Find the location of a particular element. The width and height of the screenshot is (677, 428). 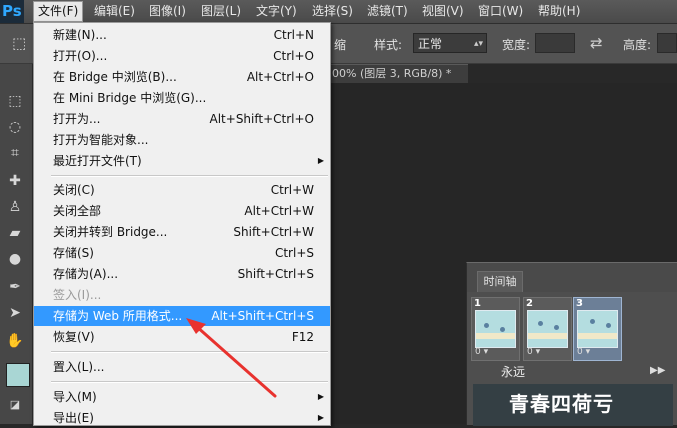

eraser-icon: ▰ is located at coordinates (15, 233).